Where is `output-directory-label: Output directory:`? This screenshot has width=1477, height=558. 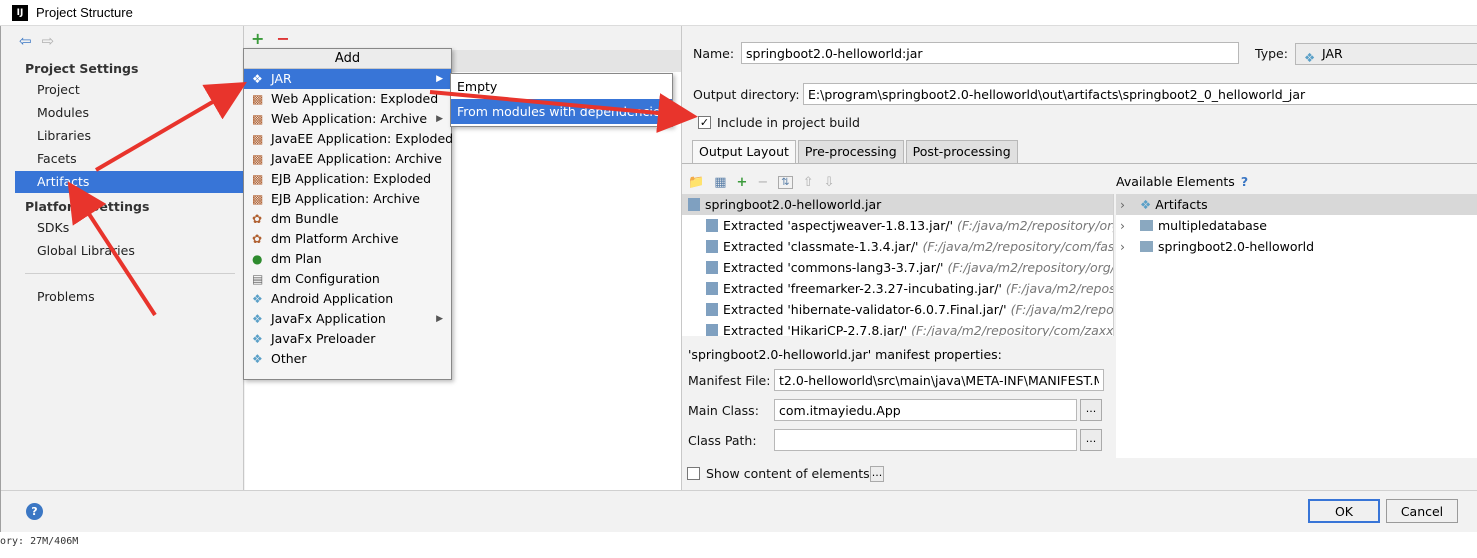
output-directory-label: Output directory: is located at coordinates (746, 94).